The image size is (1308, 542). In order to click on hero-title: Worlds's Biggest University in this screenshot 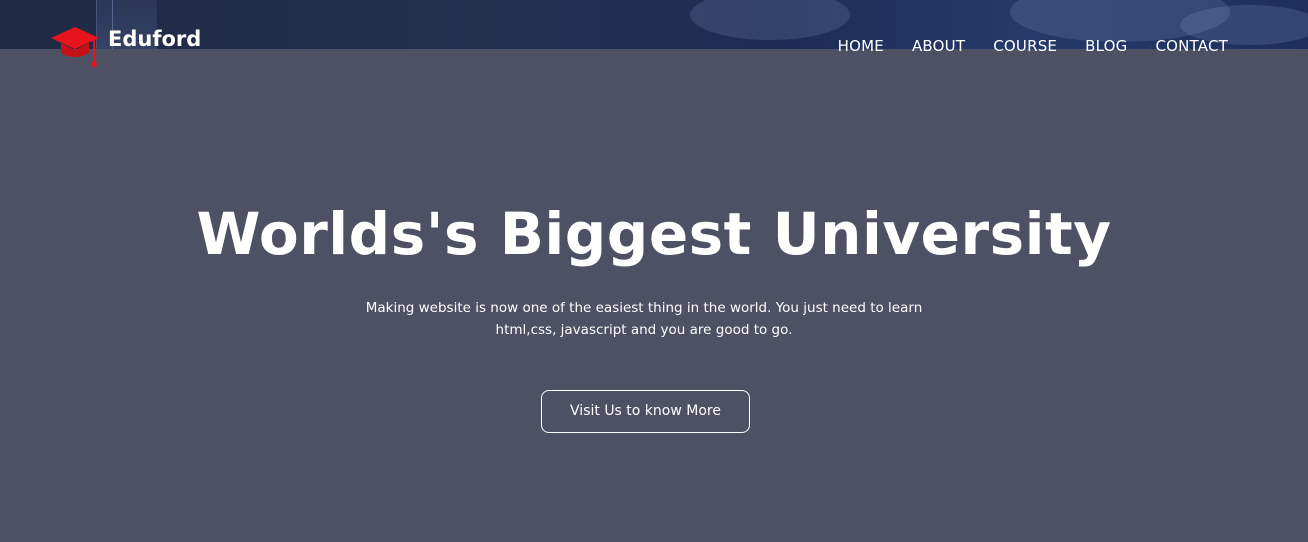, I will do `click(654, 234)`.